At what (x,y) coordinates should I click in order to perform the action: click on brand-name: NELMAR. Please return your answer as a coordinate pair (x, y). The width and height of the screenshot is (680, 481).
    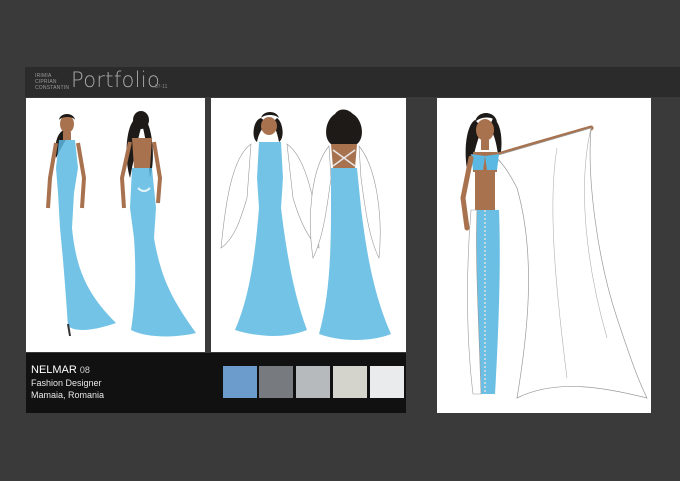
    Looking at the image, I should click on (54, 370).